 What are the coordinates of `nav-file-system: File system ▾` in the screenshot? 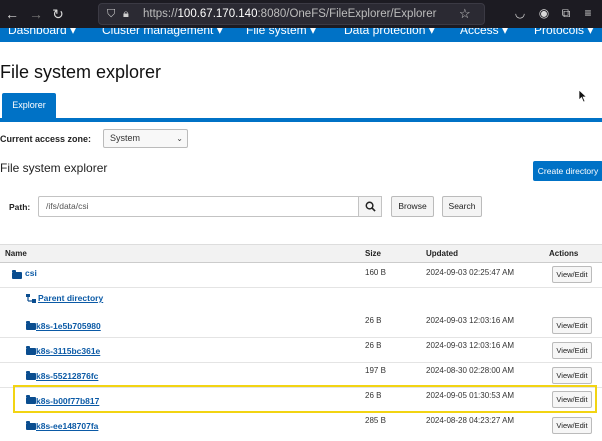 It's located at (281, 32).